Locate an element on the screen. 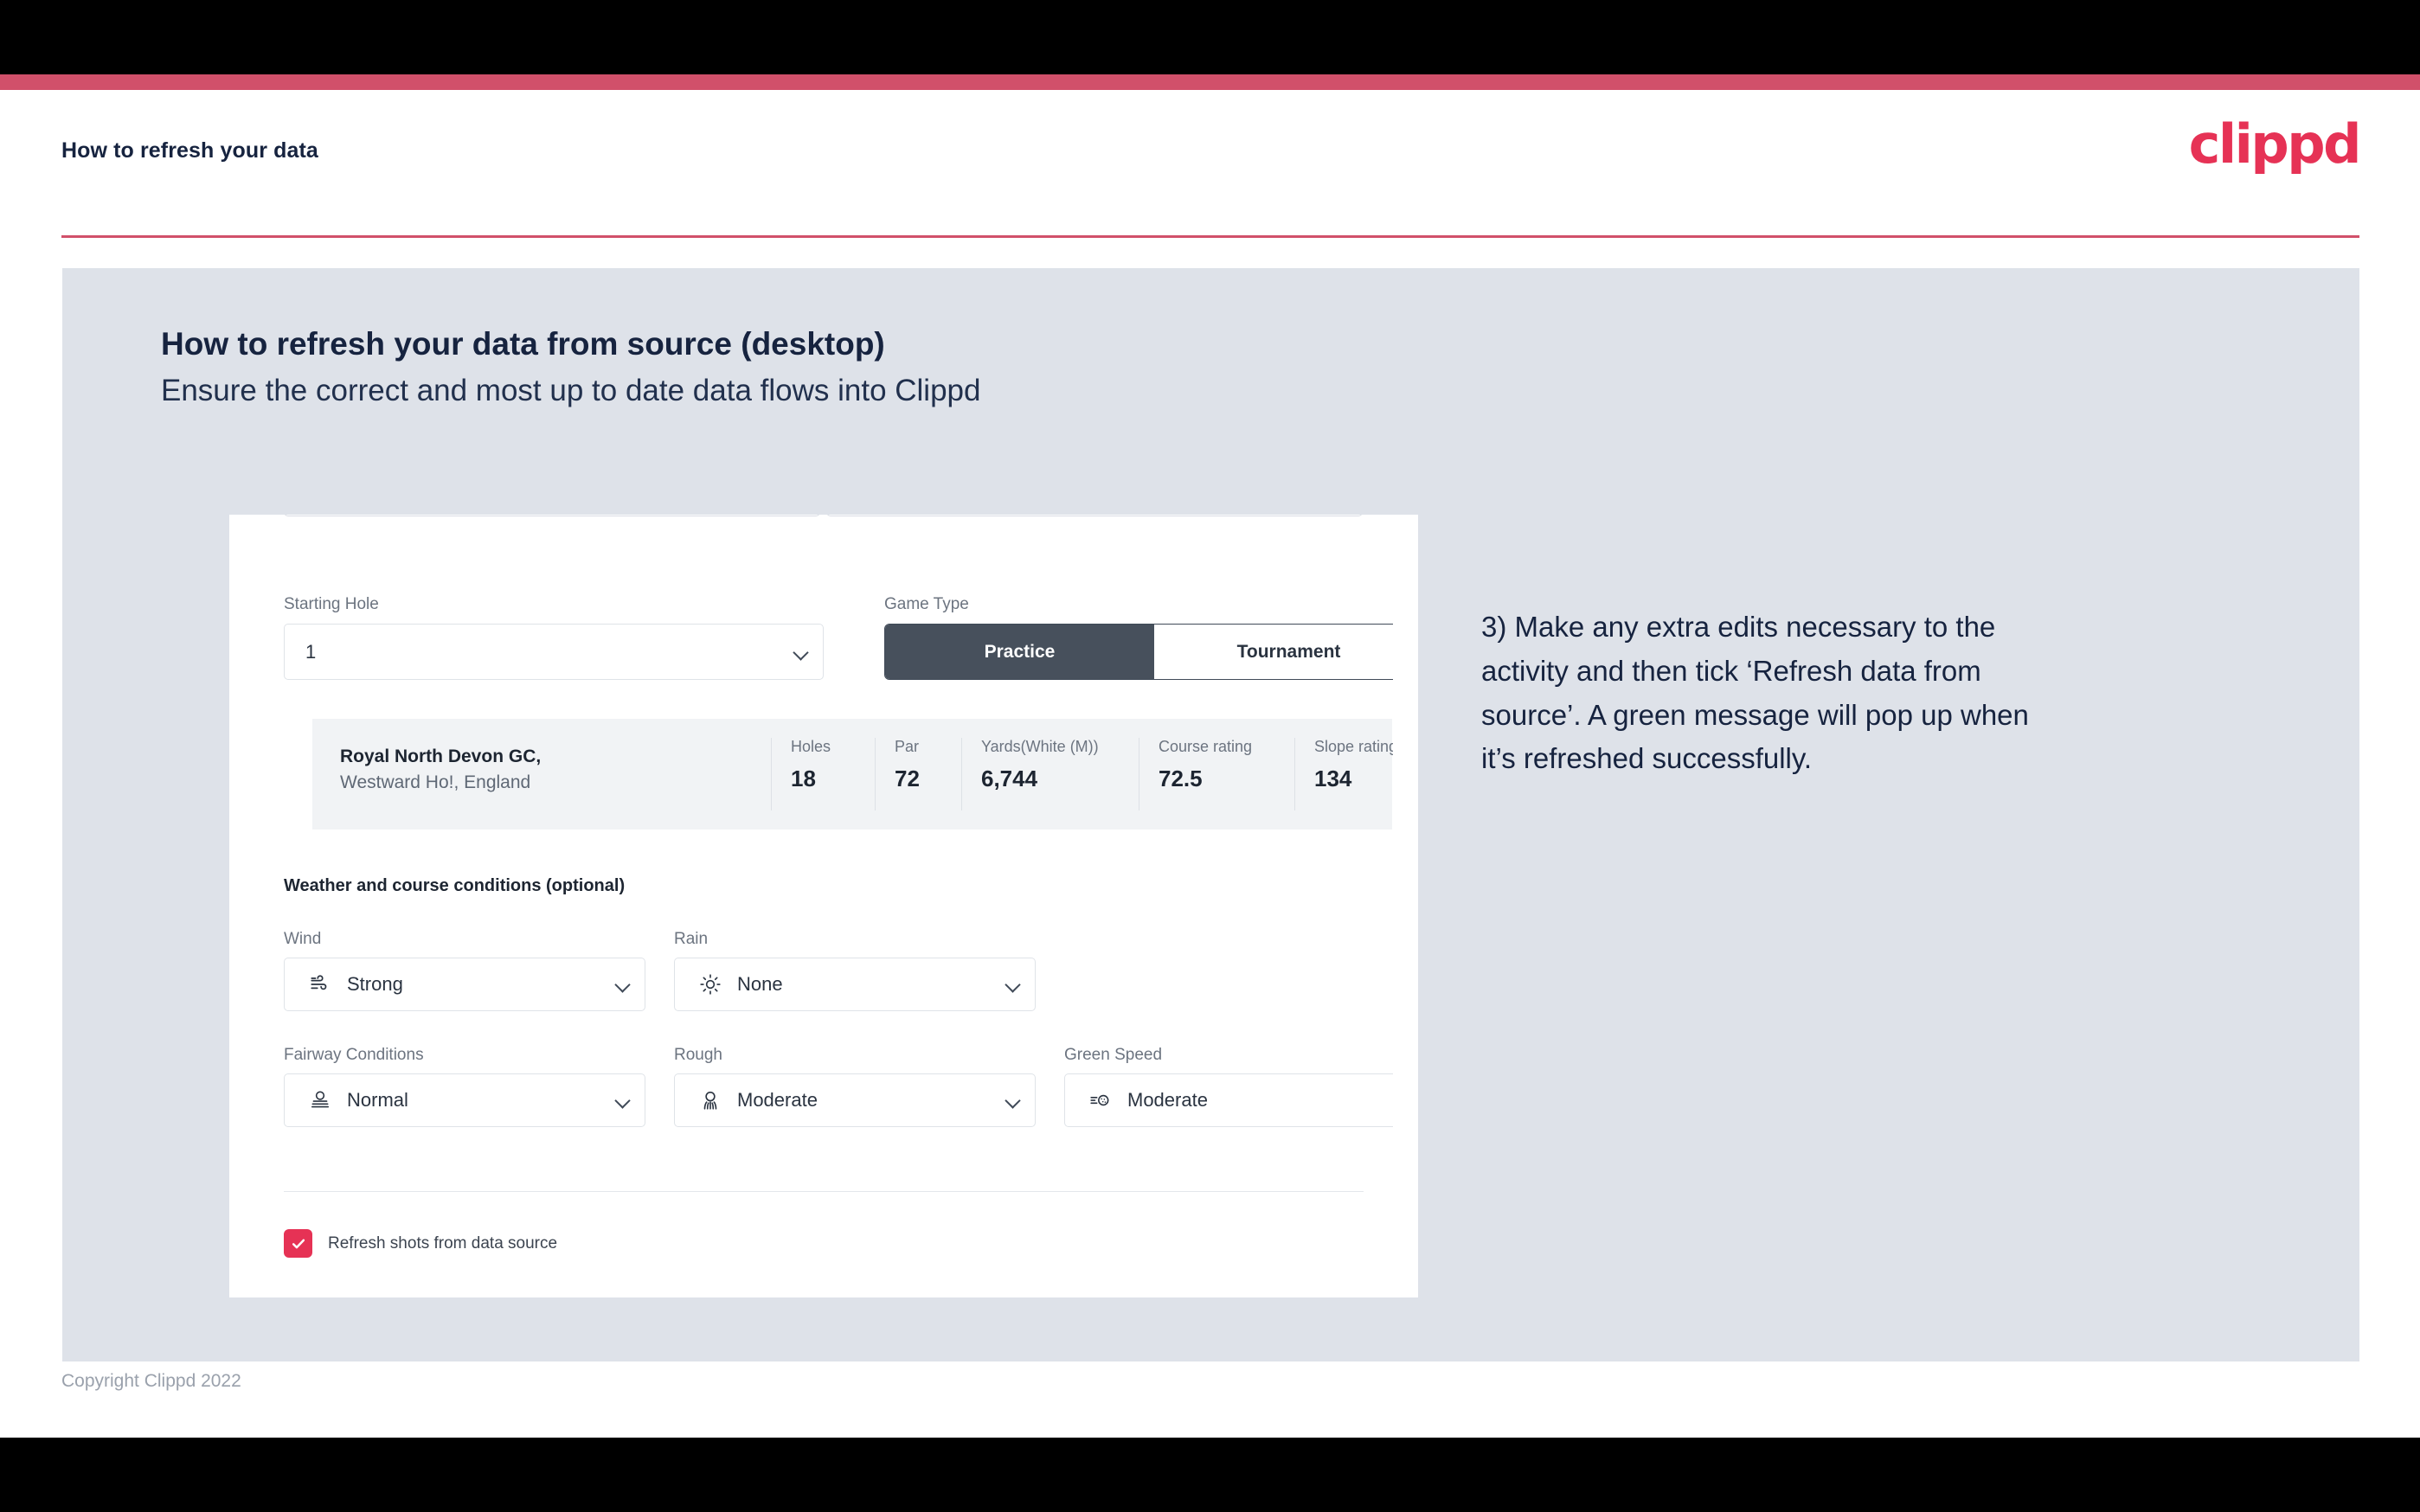 This screenshot has width=2420, height=1512. clippd-logo: clippd is located at coordinates (2275, 144).